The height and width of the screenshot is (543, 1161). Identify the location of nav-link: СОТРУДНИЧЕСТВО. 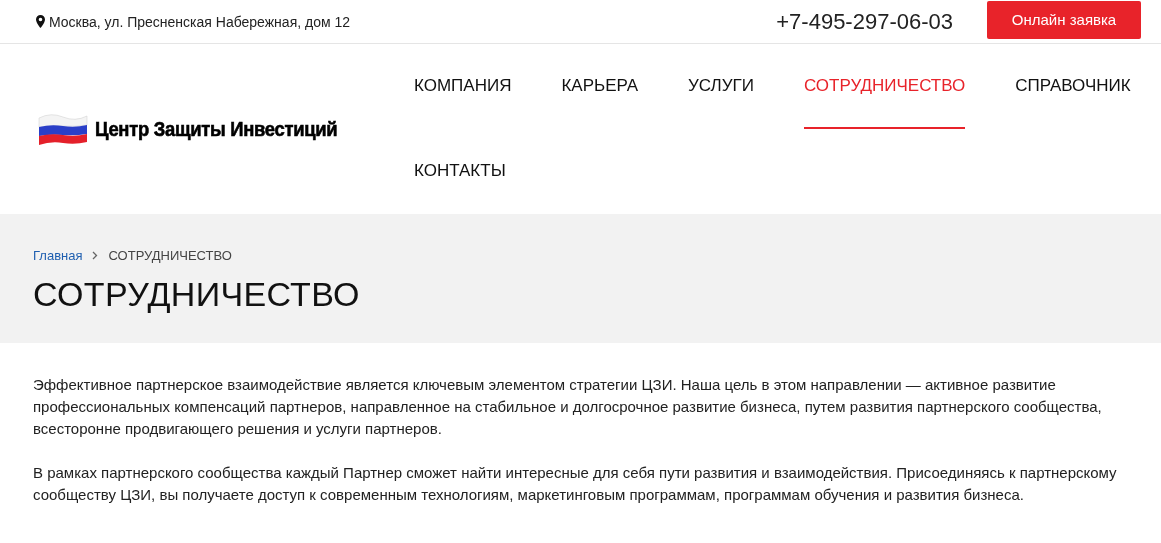
(884, 86).